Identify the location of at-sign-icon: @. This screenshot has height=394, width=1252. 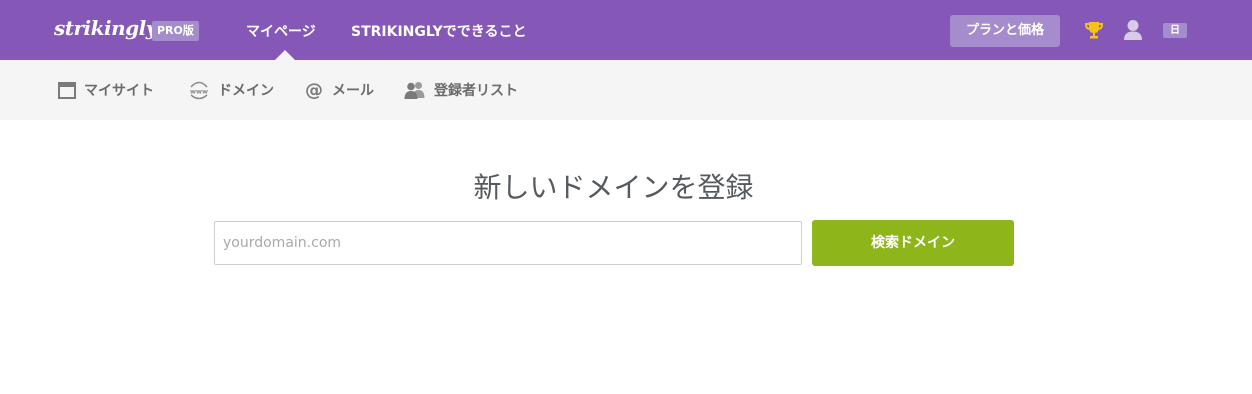
(314, 90).